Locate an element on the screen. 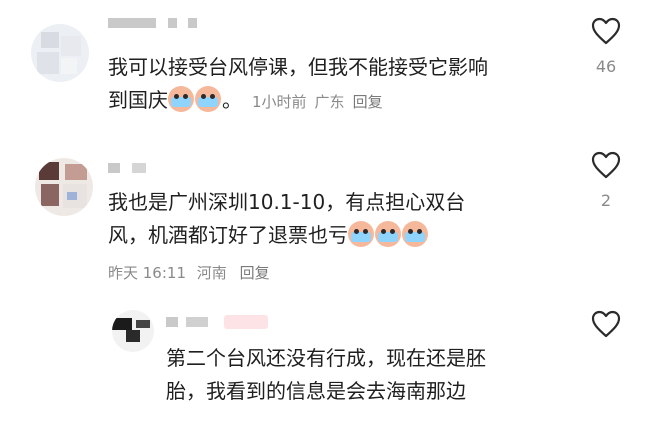 This screenshot has height=430, width=662. comment-text-line: 胎，我看到的信息是会去海南那边 is located at coordinates (316, 391).